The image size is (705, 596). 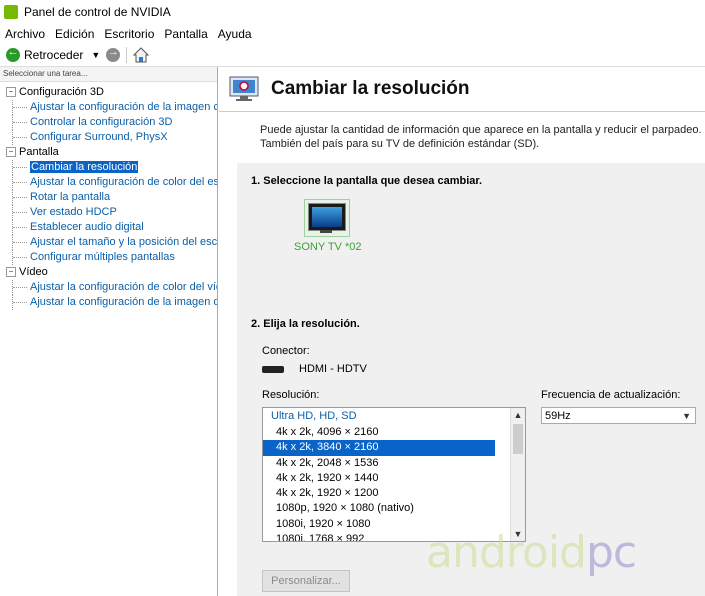 What do you see at coordinates (611, 552) in the screenshot?
I see `watermark-part-pc: pc` at bounding box center [611, 552].